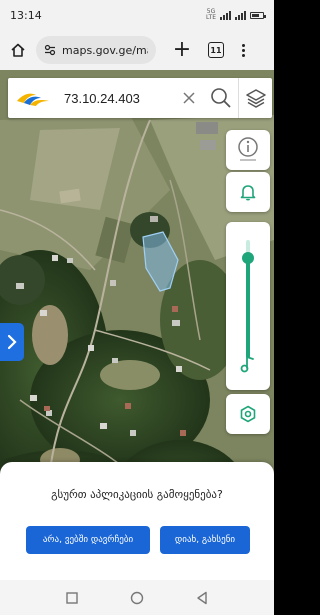 The height and width of the screenshot is (615, 320). Describe the element at coordinates (243, 50) in the screenshot. I see `more-vert-icon` at that location.